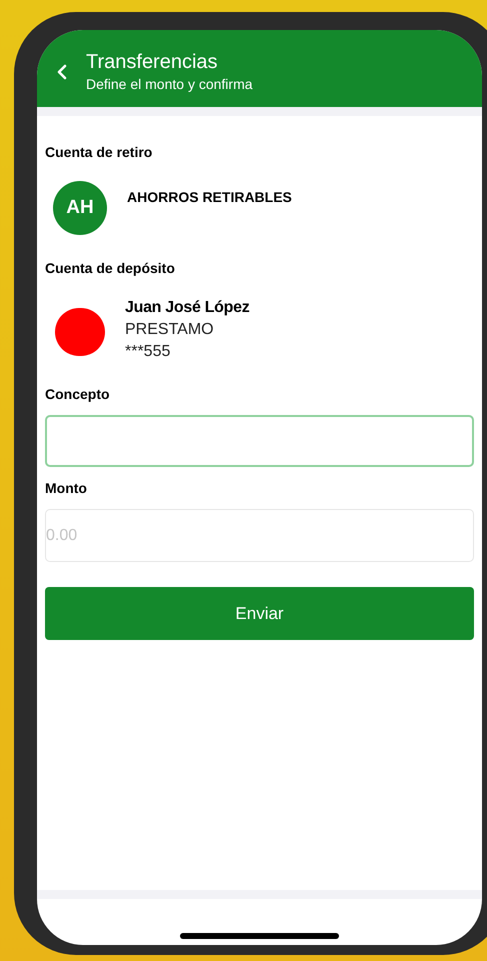  Describe the element at coordinates (152, 62) in the screenshot. I see `screen-title: Transferencias` at that location.